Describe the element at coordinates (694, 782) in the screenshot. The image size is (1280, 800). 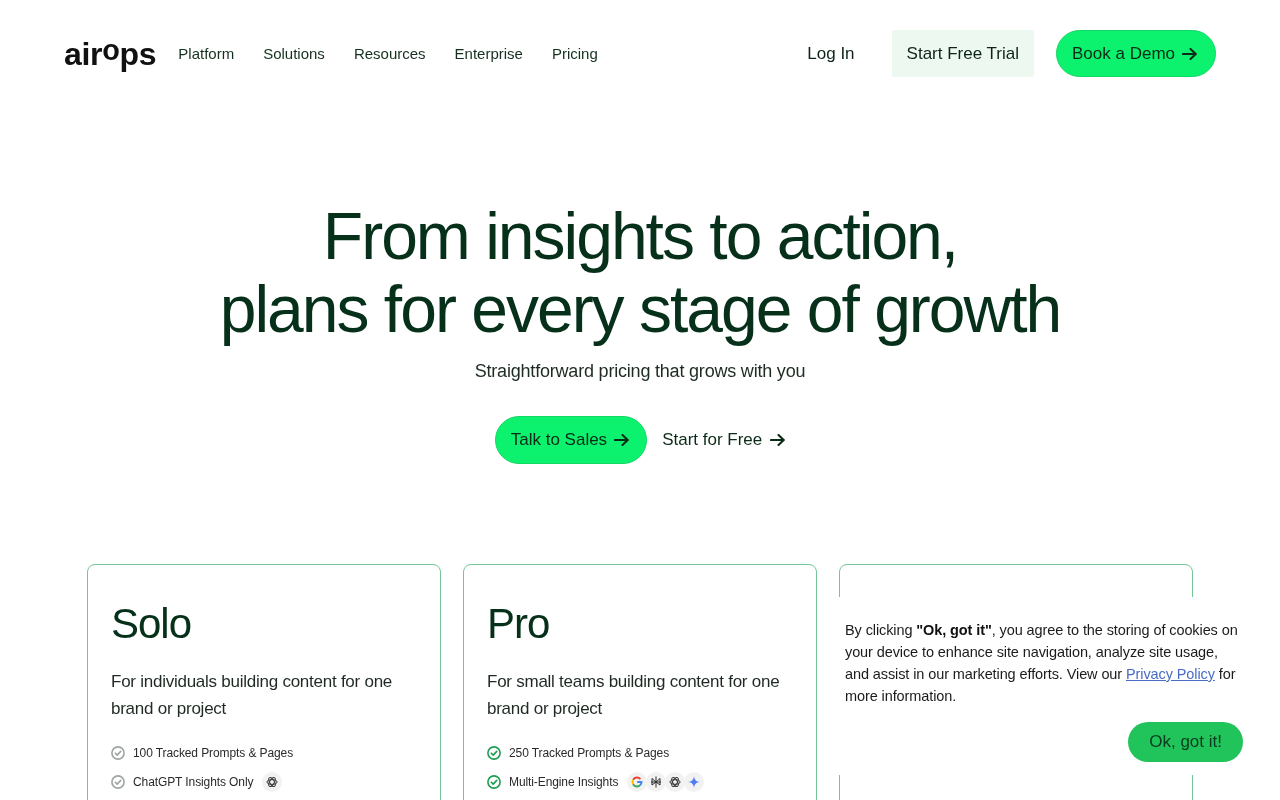
I see `sparkle-icon` at that location.